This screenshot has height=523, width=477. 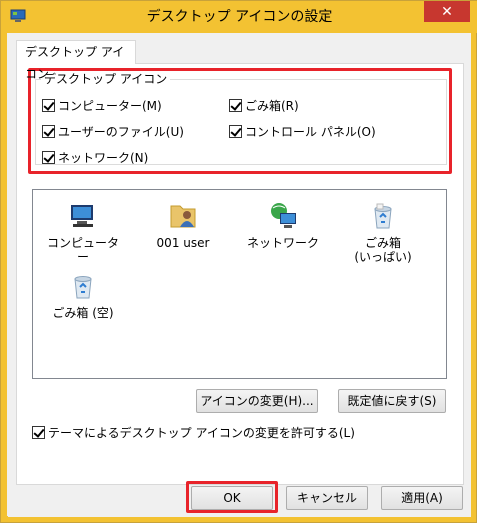 I want to click on icon-item-user-folder: 001 user, so click(x=183, y=225).